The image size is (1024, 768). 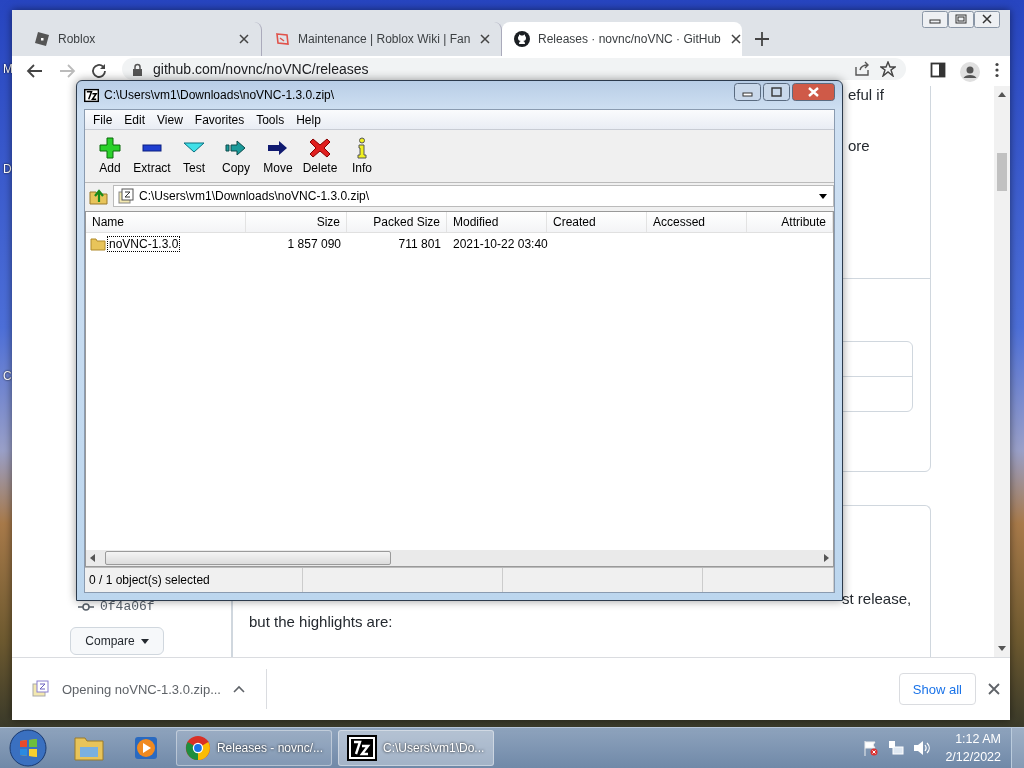 I want to click on network-icon, so click(x=896, y=748).